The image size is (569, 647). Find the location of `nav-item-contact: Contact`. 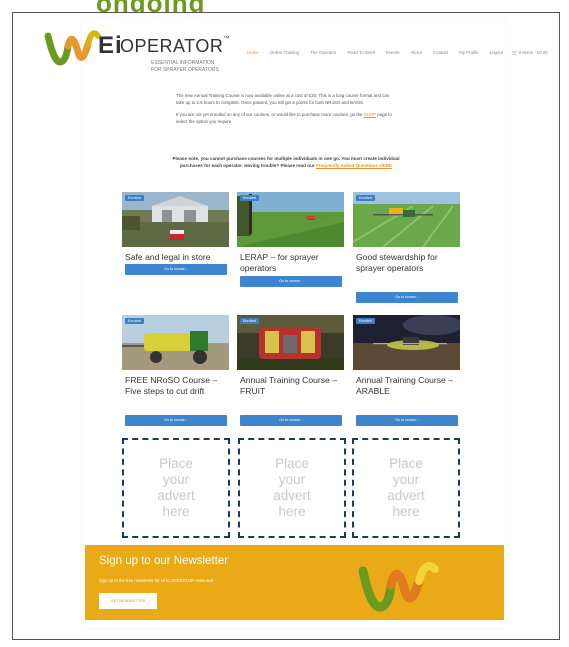

nav-item-contact: Contact is located at coordinates (440, 52).